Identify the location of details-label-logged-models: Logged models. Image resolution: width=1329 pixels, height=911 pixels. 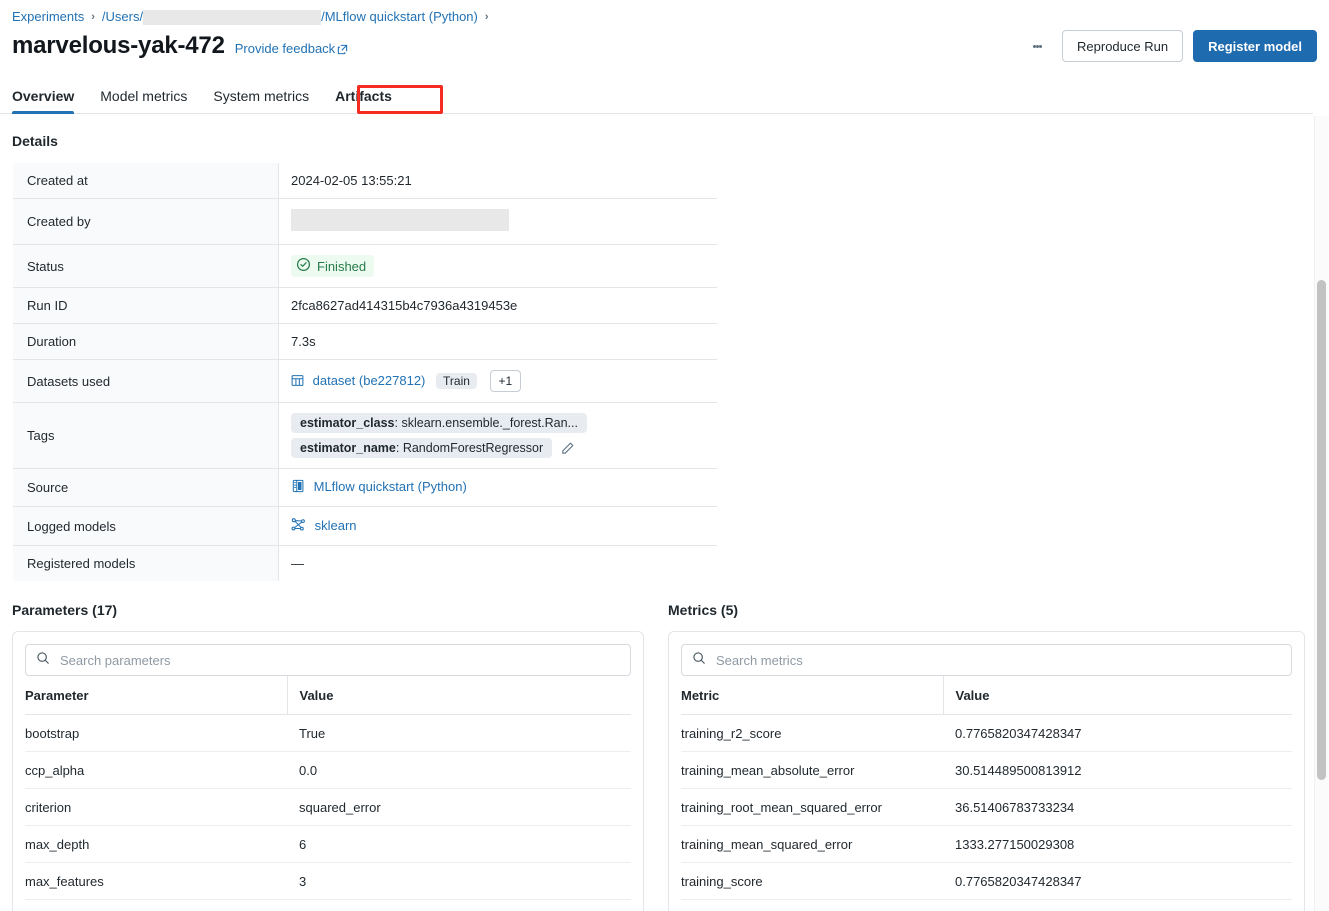
(146, 526).